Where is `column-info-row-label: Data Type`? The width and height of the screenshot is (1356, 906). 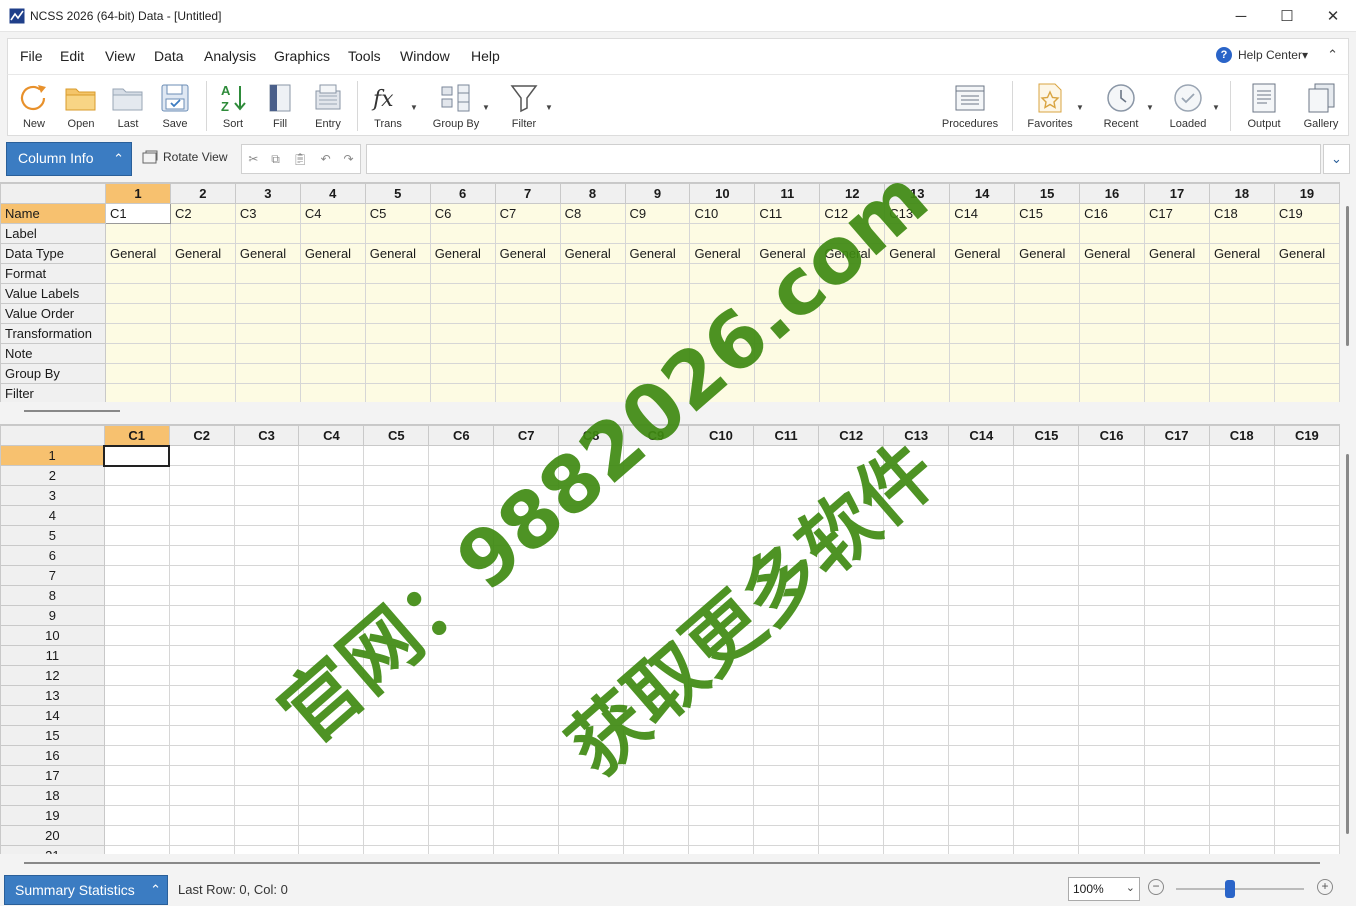 column-info-row-label: Data Type is located at coordinates (53, 253).